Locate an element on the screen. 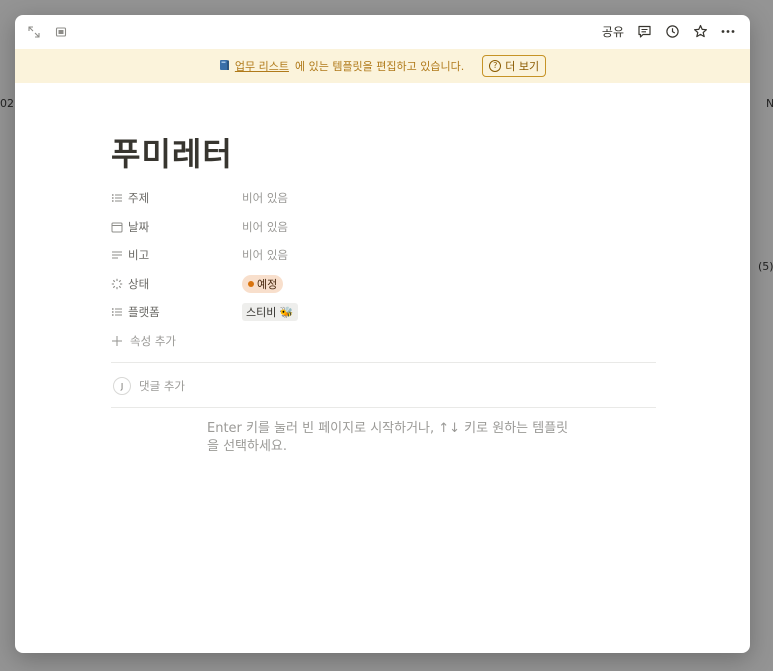 Image resolution: width=773 pixels, height=671 pixels. history-icon is located at coordinates (672, 32).